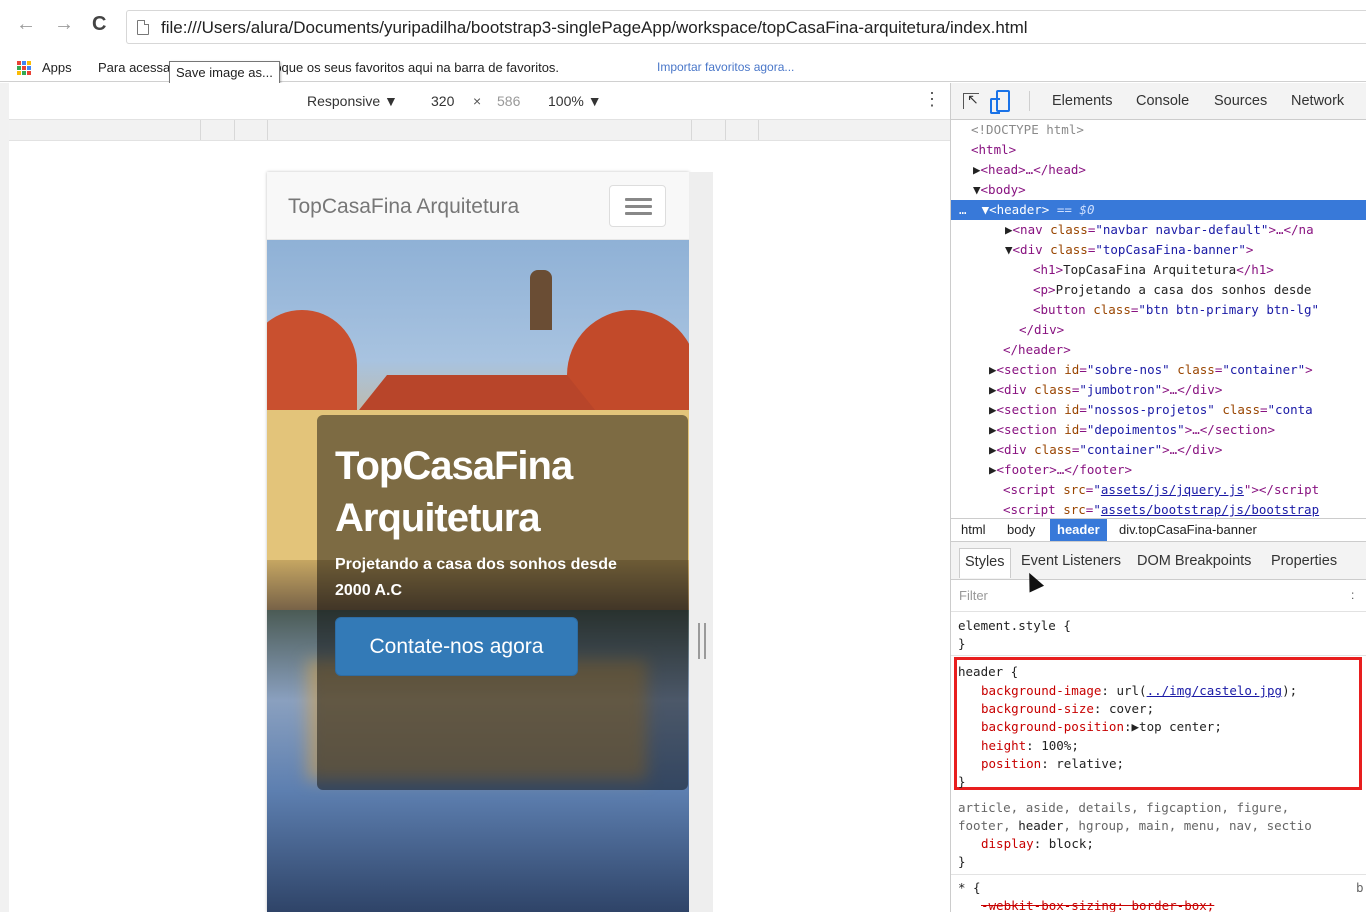 Image resolution: width=1366 pixels, height=912 pixels. I want to click on css-prop-background-size: background-size: cover;, so click(1067, 708).